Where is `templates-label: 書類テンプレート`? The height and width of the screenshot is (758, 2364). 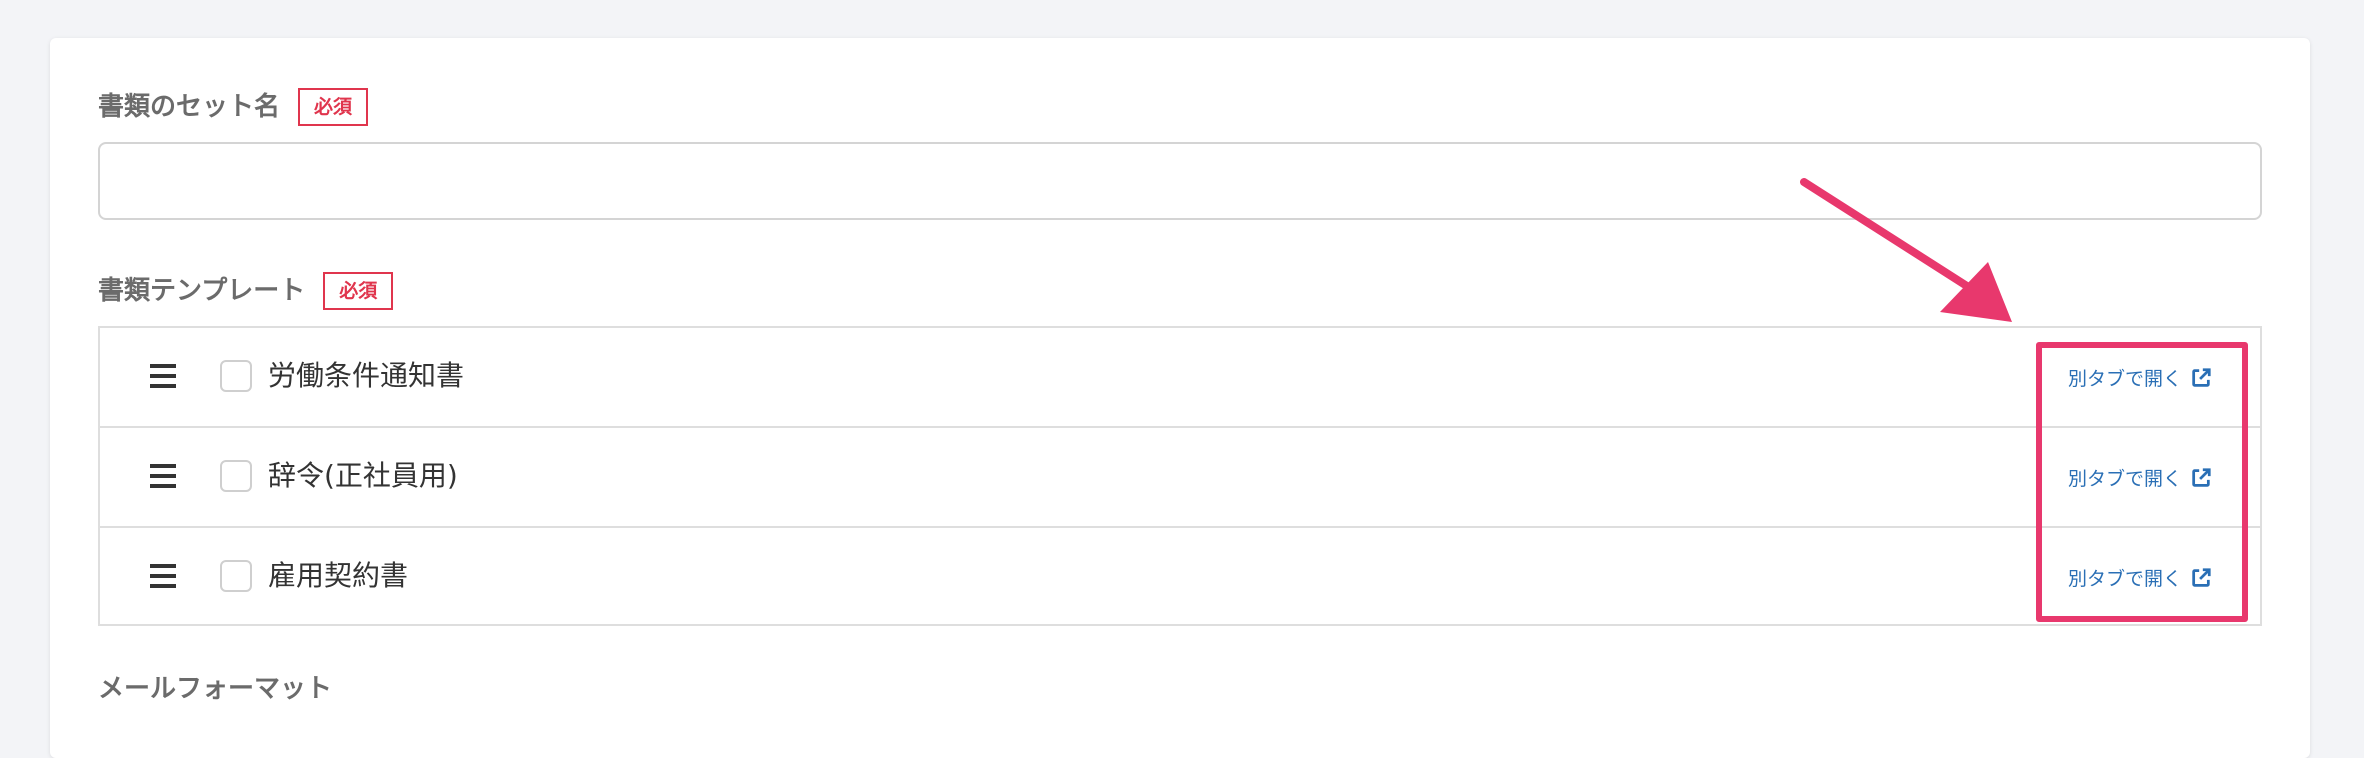 templates-label: 書類テンプレート is located at coordinates (202, 291).